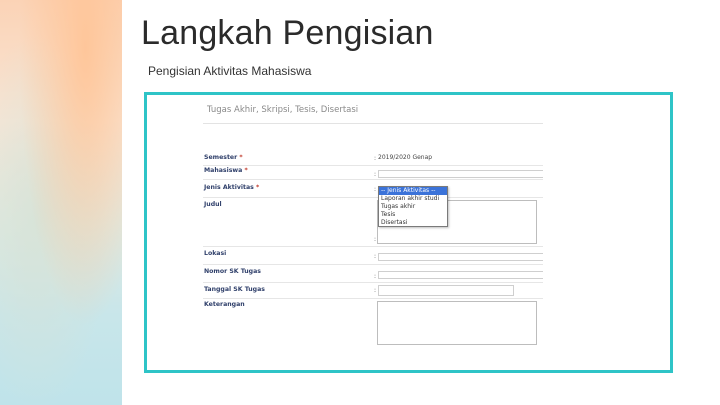 This screenshot has height=405, width=720. Describe the element at coordinates (413, 223) in the screenshot. I see `dropdown-option: Disertasi` at that location.